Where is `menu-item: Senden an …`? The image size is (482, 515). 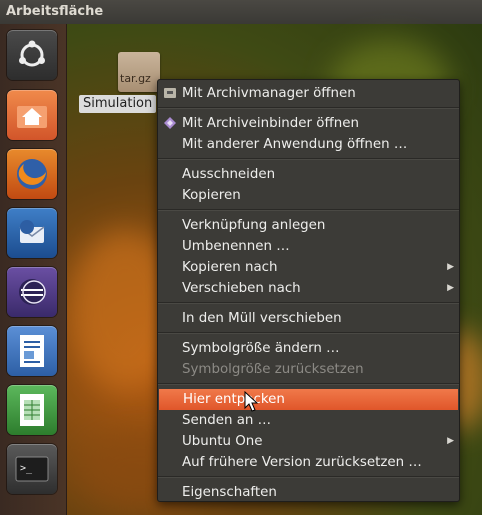
menu-item: Senden an … is located at coordinates (308, 420).